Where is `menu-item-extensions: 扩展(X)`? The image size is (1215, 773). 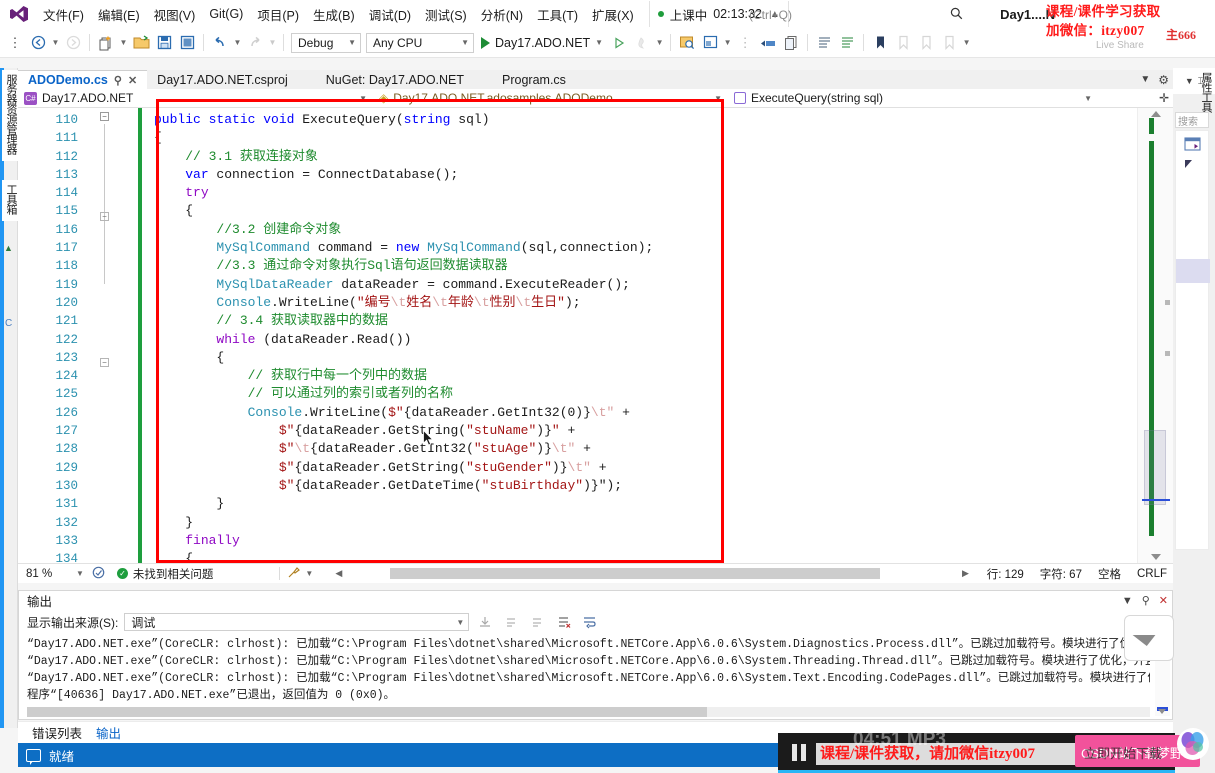
menu-item-extensions: 扩展(X) is located at coordinates (613, 14).